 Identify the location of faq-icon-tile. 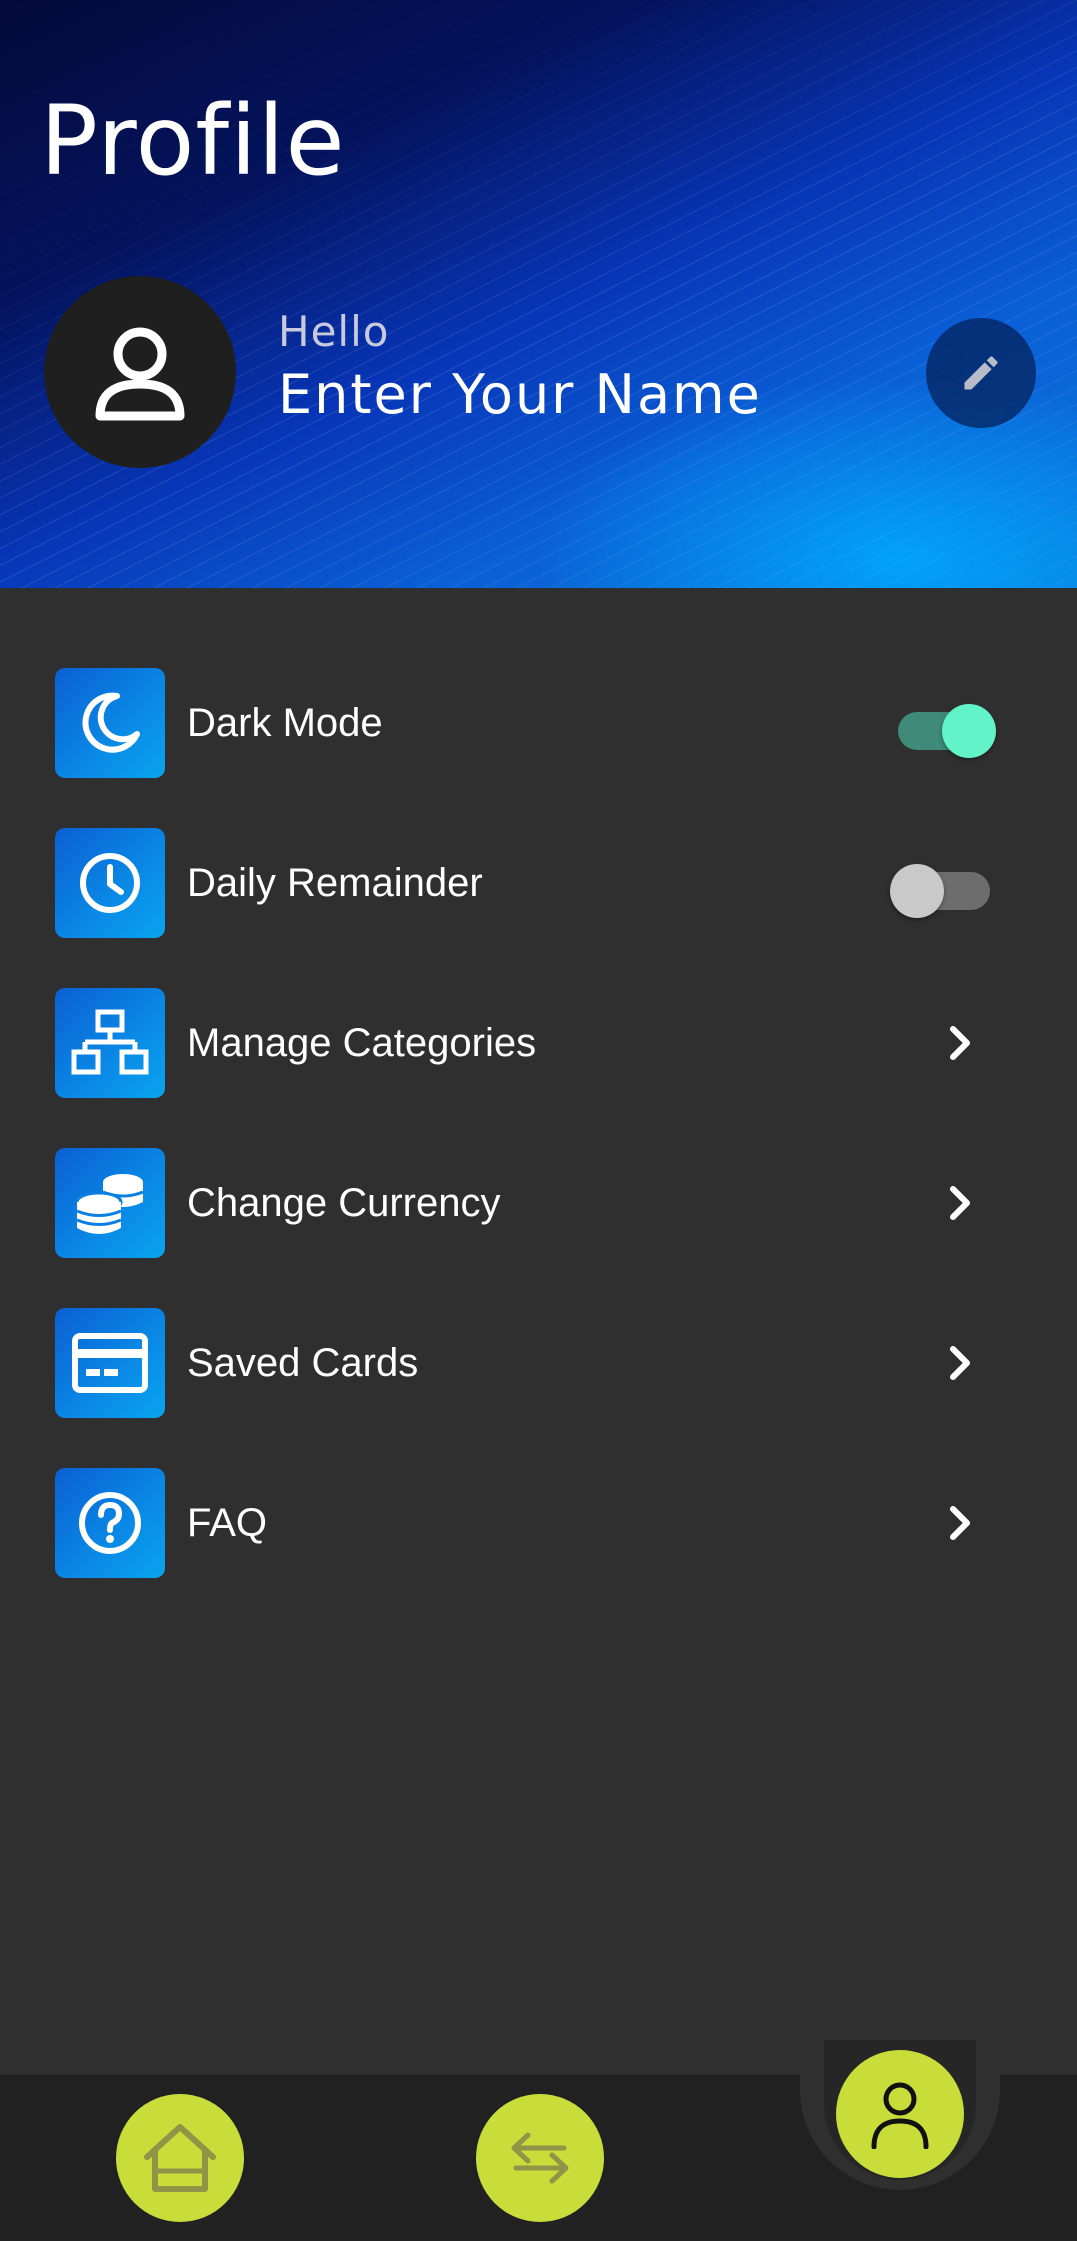
(110, 1523).